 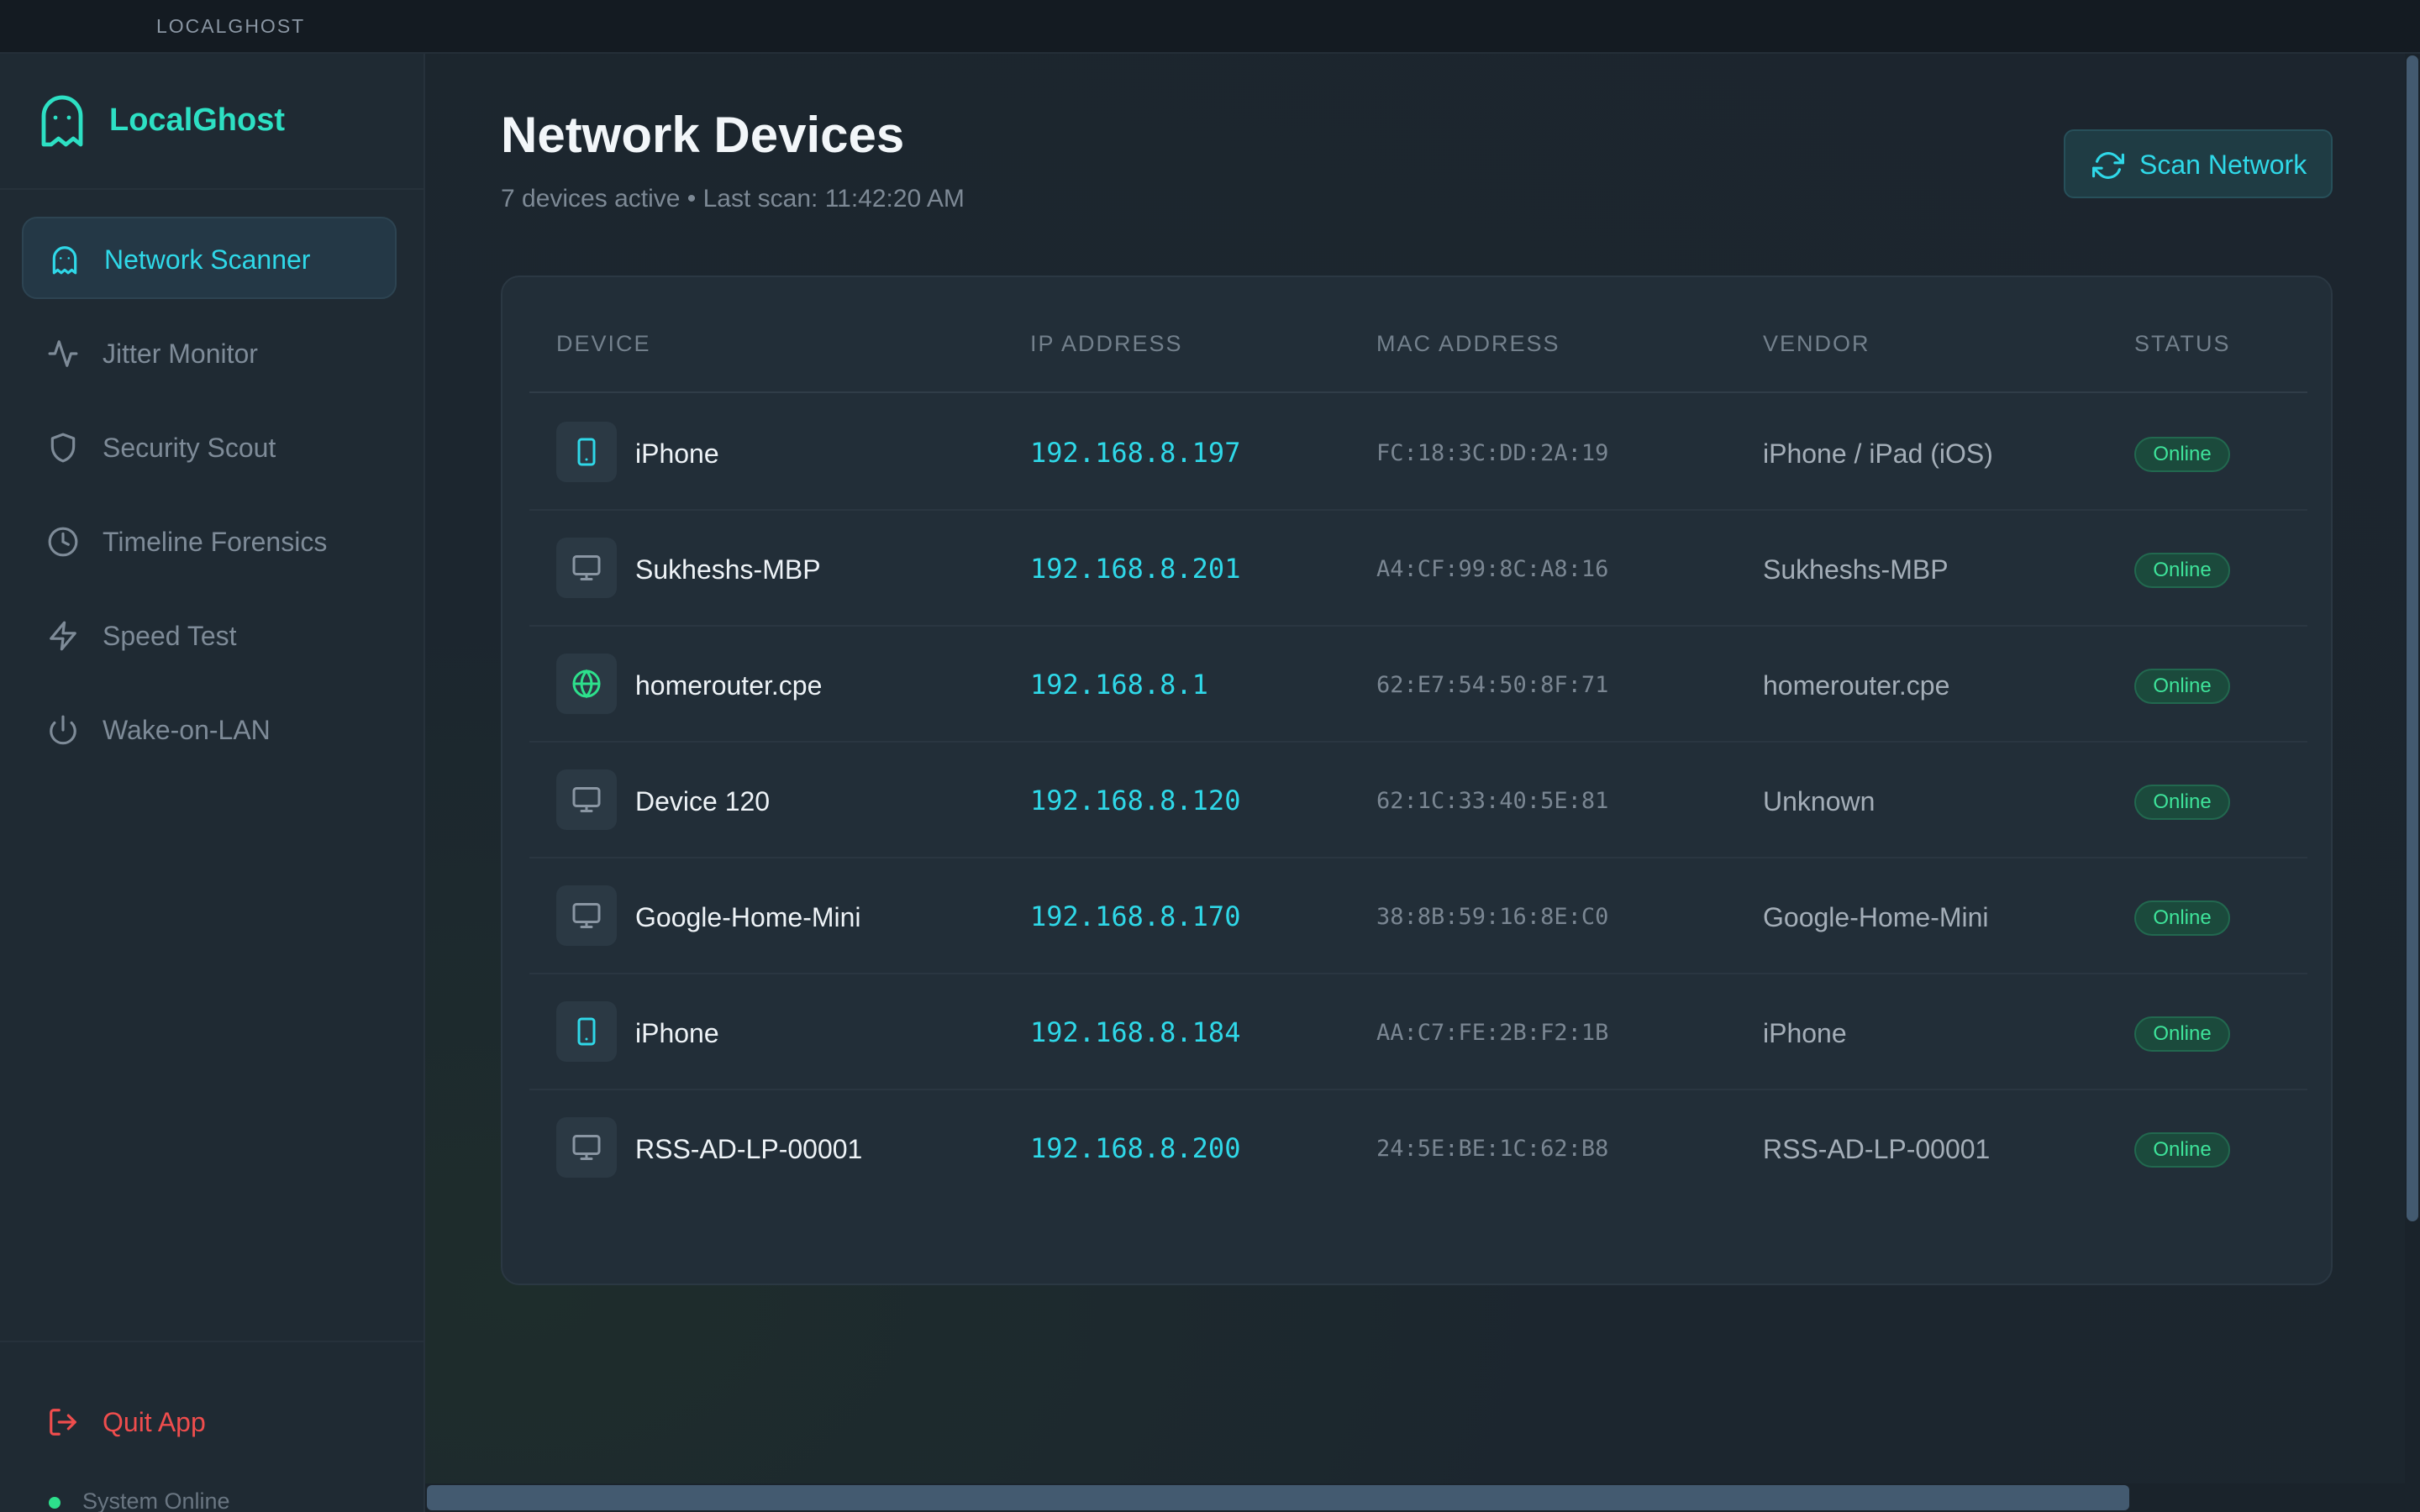 I want to click on ip-address: 192.168.8.201, so click(x=1135, y=569).